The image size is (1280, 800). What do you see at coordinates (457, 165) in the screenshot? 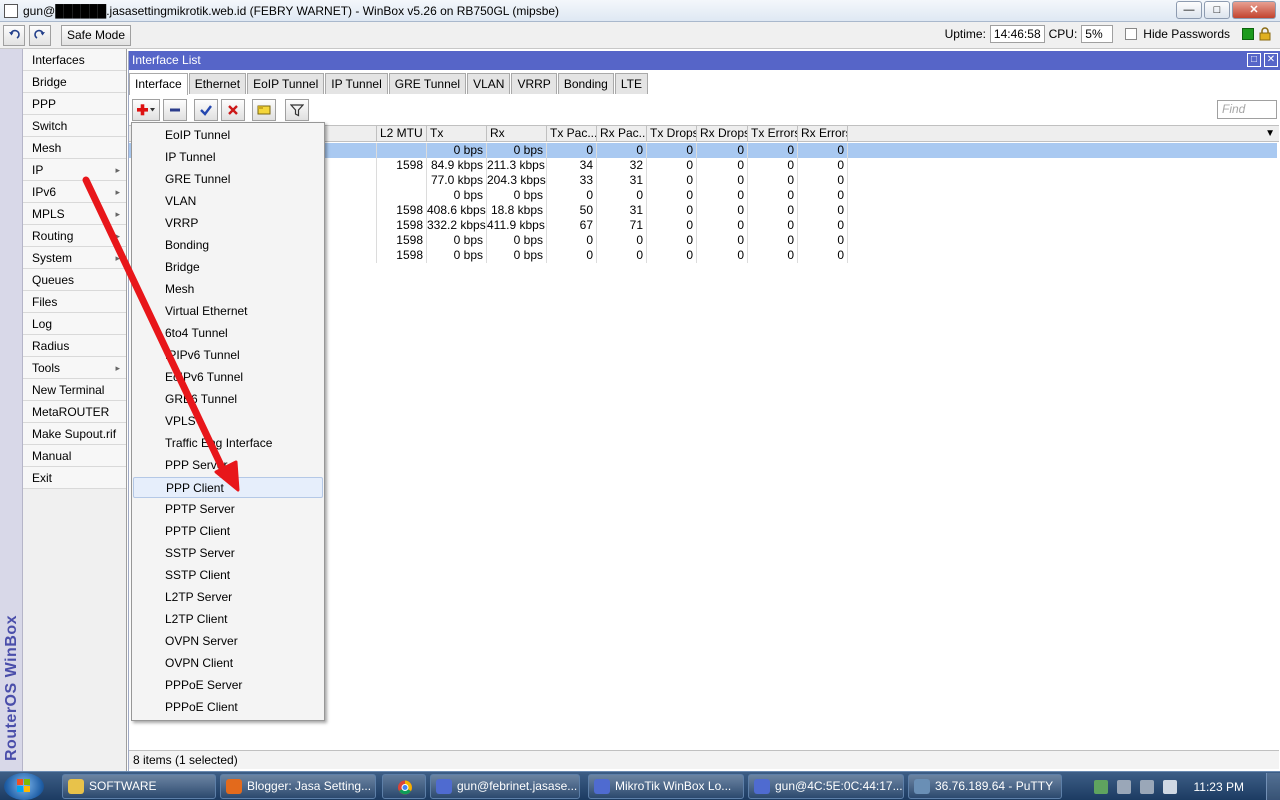
I see `table-cell: 84.9 kbps` at bounding box center [457, 165].